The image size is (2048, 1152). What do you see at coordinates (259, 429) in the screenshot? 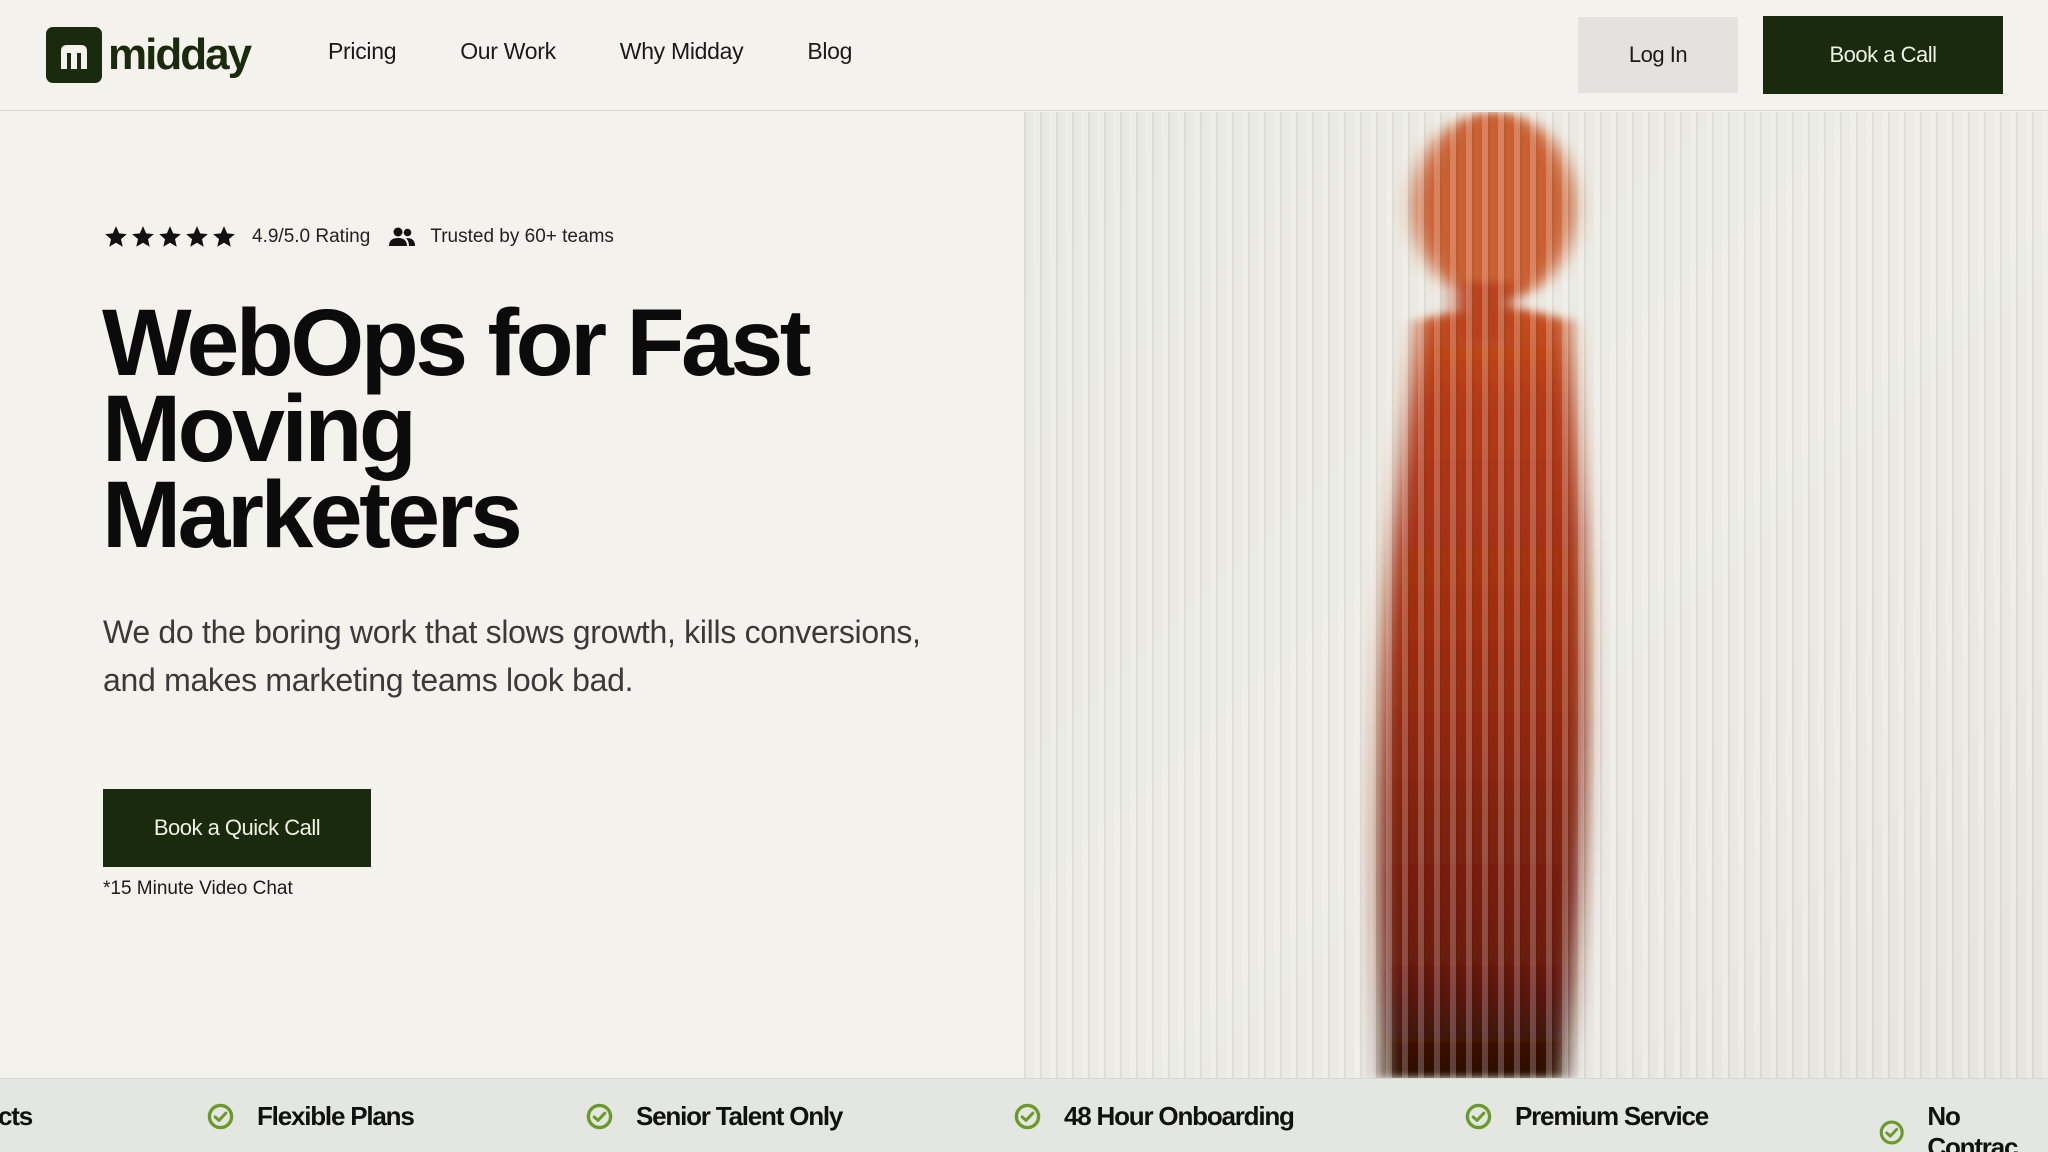
I see `headline-line: Moving` at bounding box center [259, 429].